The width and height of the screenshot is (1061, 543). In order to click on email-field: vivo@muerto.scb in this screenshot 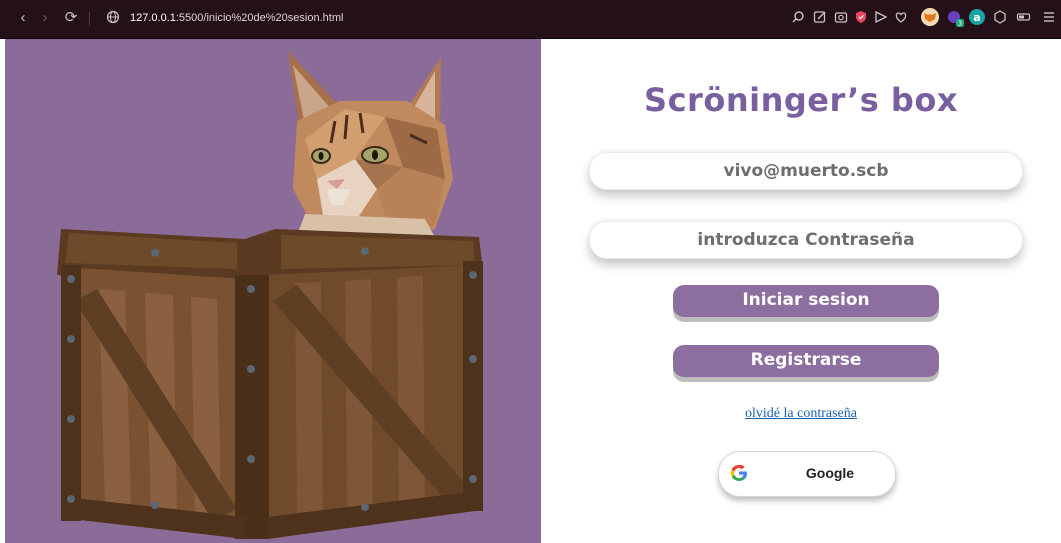, I will do `click(806, 171)`.